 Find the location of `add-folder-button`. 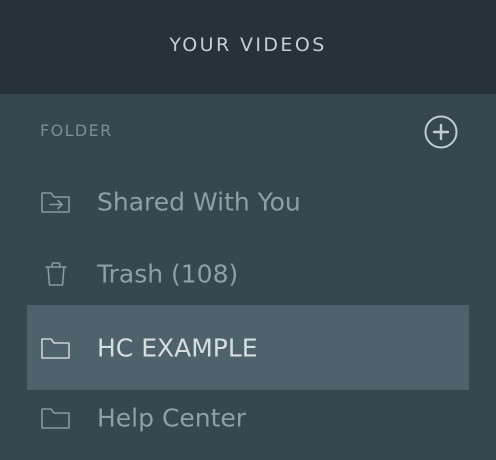

add-folder-button is located at coordinates (441, 132).